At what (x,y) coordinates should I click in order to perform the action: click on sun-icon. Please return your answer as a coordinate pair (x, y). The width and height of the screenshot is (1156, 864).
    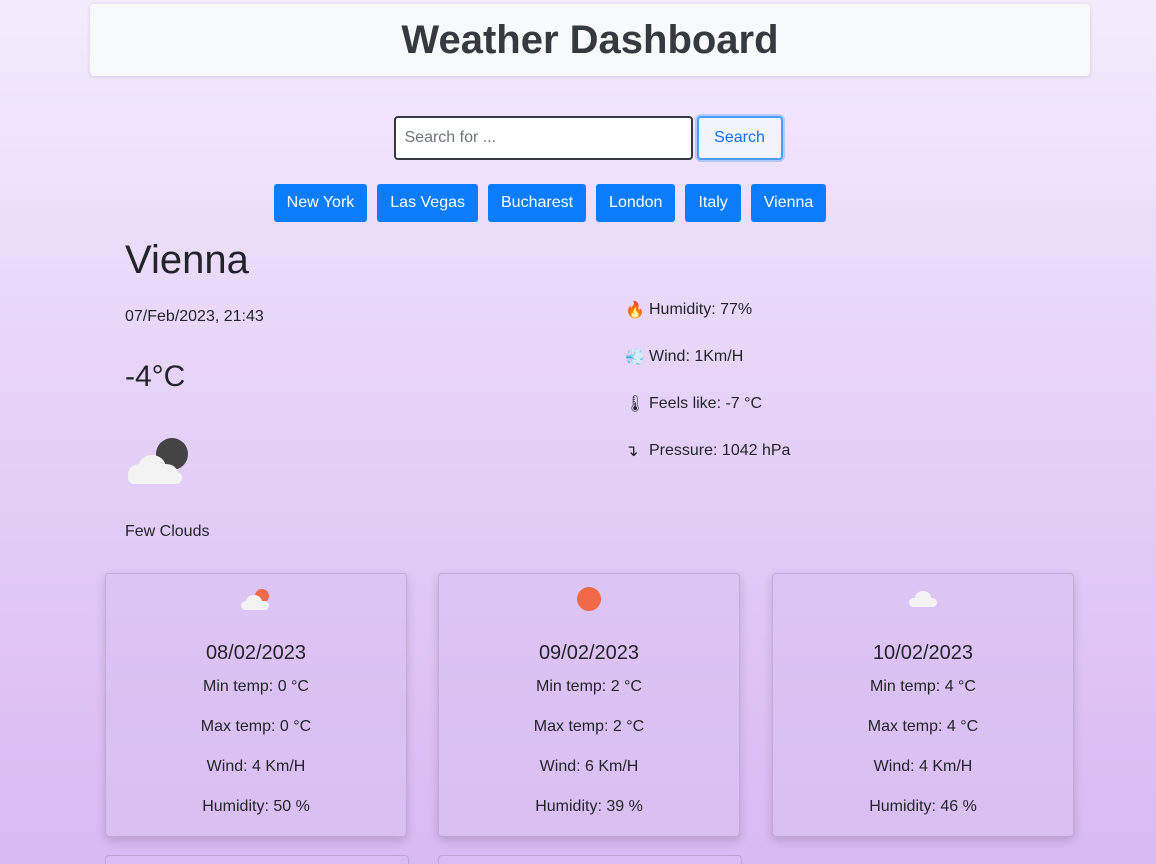
    Looking at the image, I should click on (589, 599).